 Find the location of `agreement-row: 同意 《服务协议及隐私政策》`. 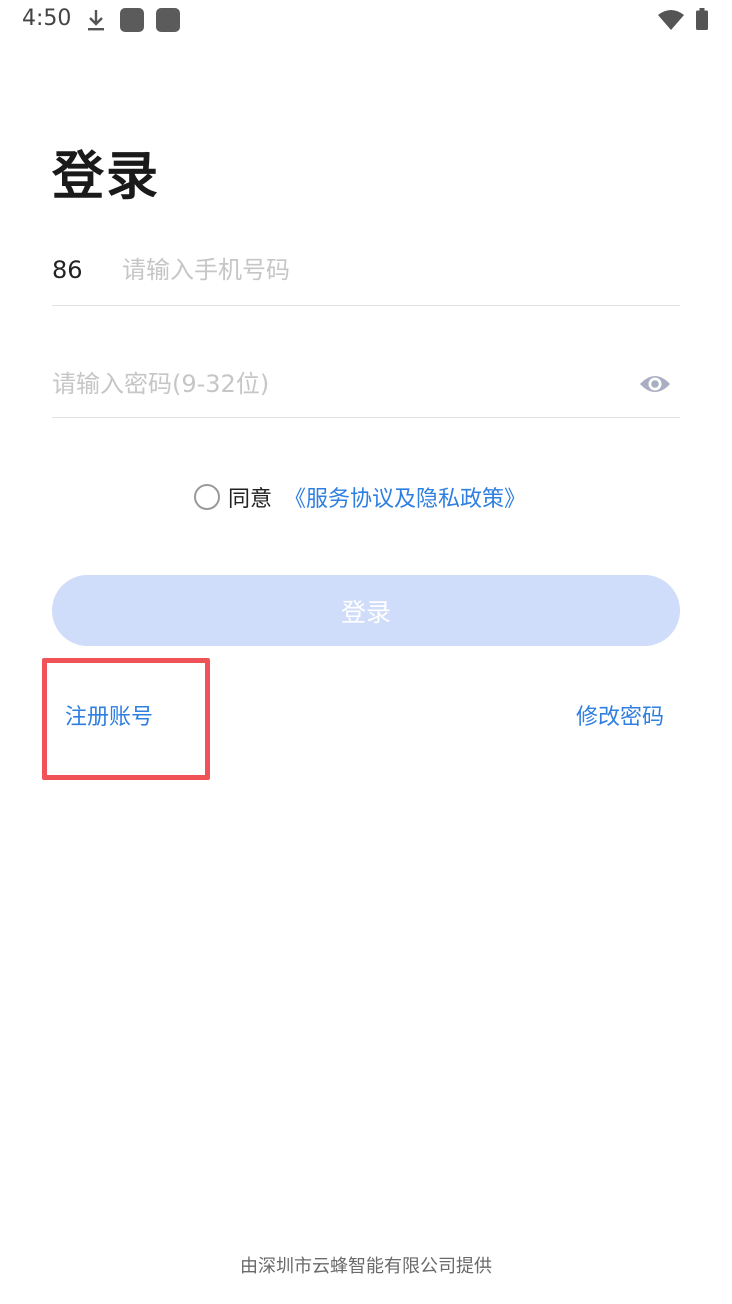

agreement-row: 同意 《服务协议及隐私政策》 is located at coordinates (360, 497).